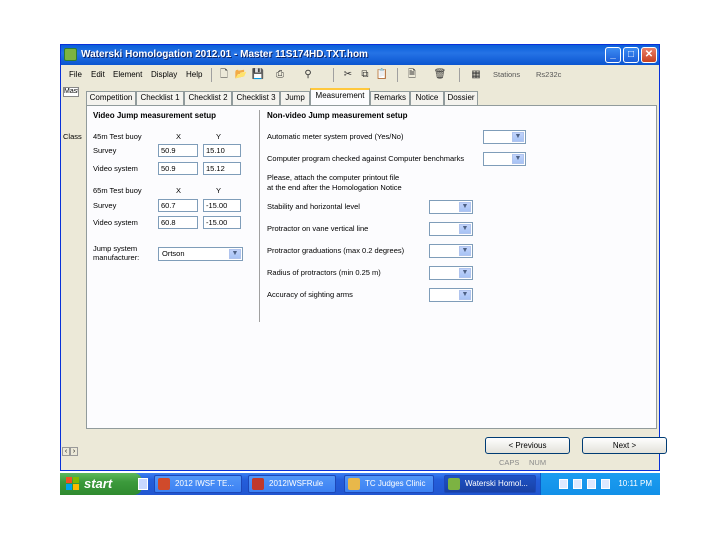 The image size is (720, 540). I want to click on menu-display: Display, so click(164, 74).